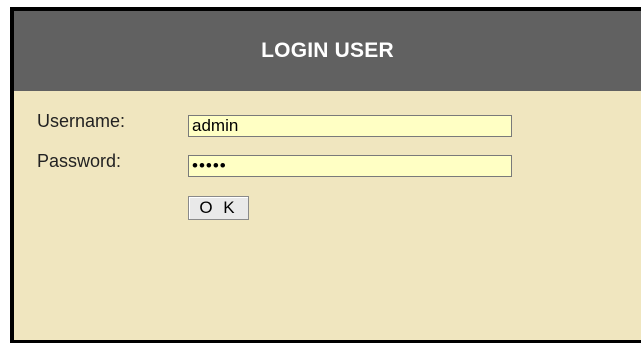  What do you see at coordinates (350, 166) in the screenshot?
I see `password-field` at bounding box center [350, 166].